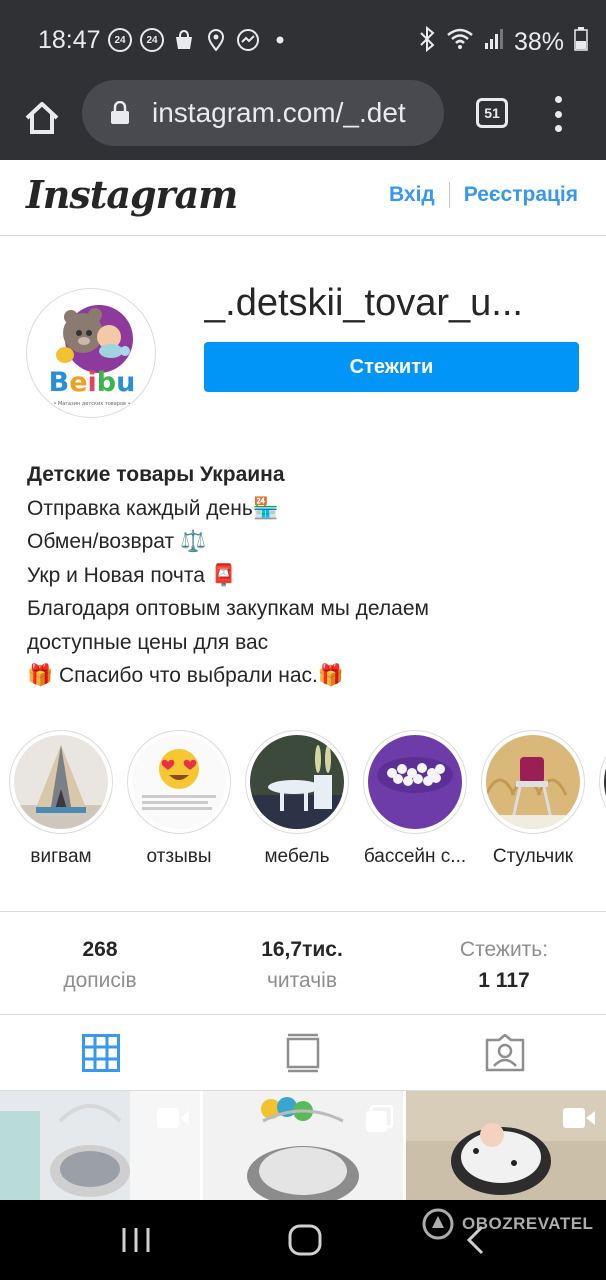 The image size is (606, 1280). I want to click on url-bar: instagram.com/_.det 51, so click(303, 120).